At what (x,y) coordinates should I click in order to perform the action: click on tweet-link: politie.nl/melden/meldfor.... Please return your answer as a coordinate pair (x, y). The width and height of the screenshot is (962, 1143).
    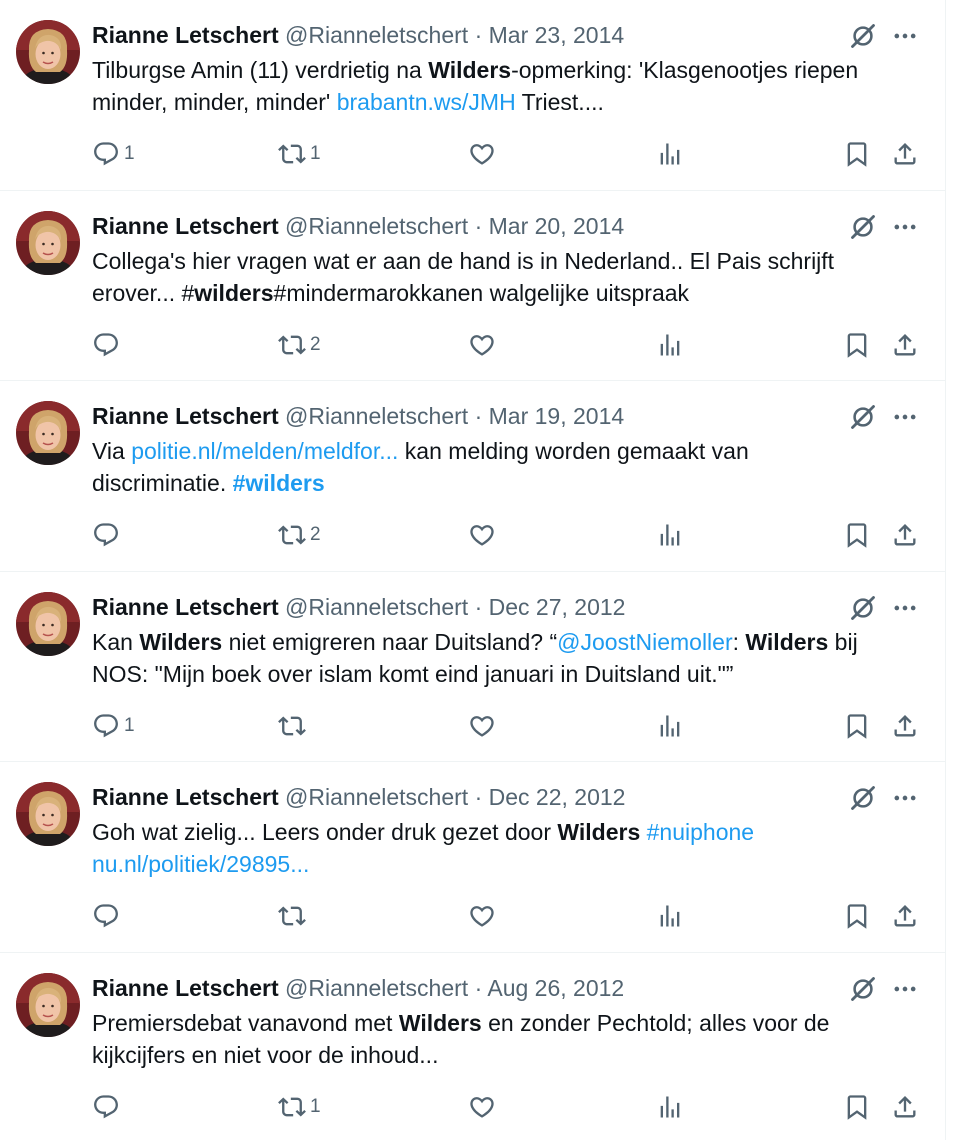
    Looking at the image, I should click on (264, 451).